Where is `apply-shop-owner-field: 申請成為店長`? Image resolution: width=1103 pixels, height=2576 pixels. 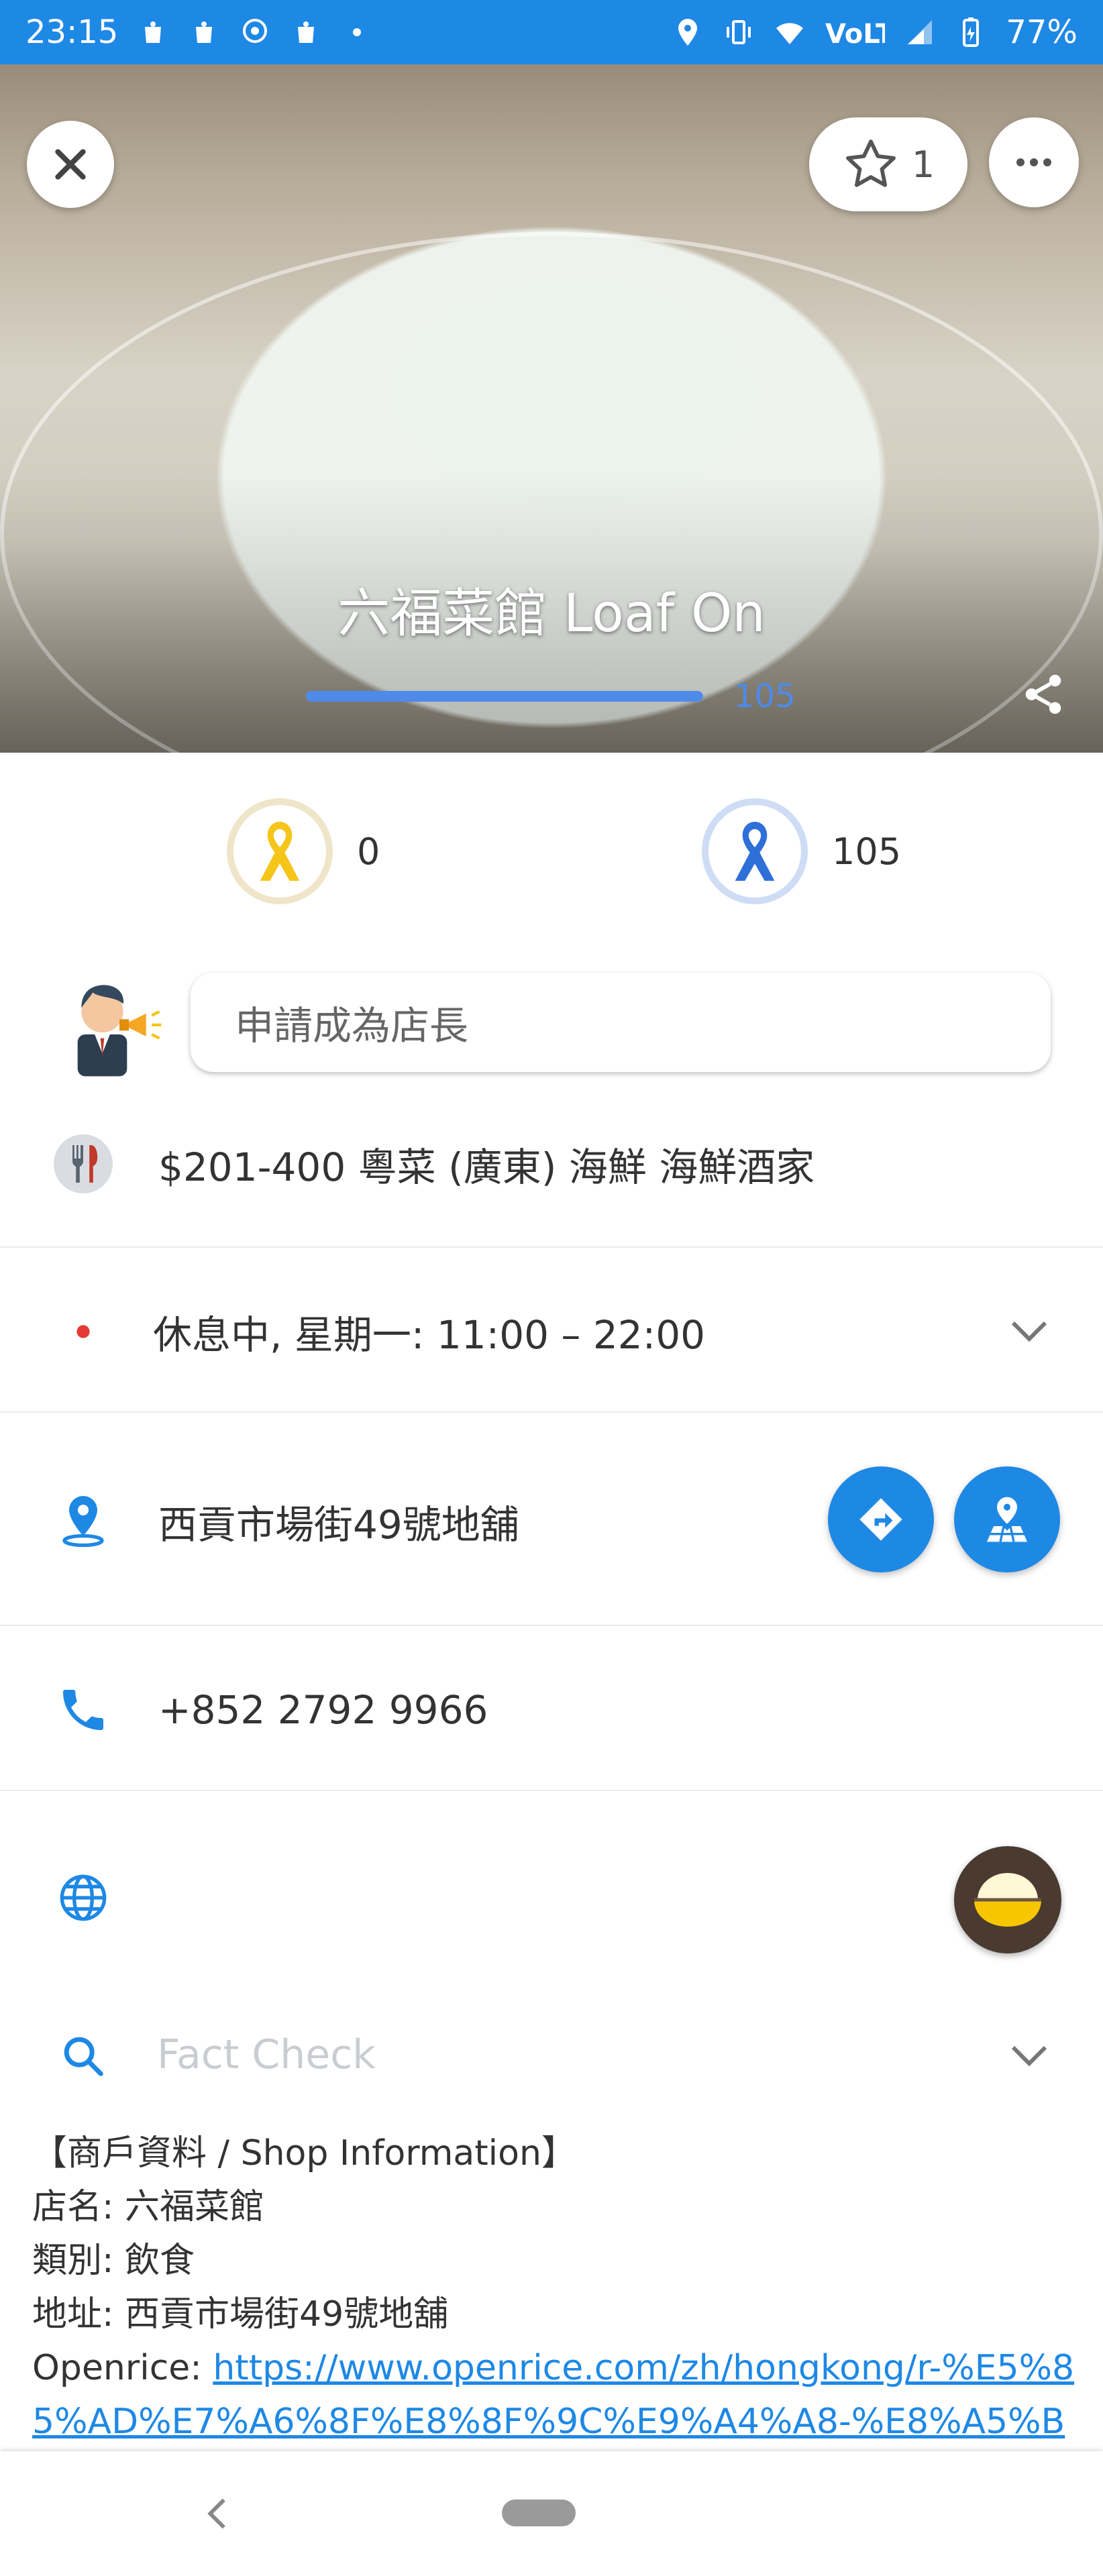 apply-shop-owner-field: 申請成為店長 is located at coordinates (621, 1022).